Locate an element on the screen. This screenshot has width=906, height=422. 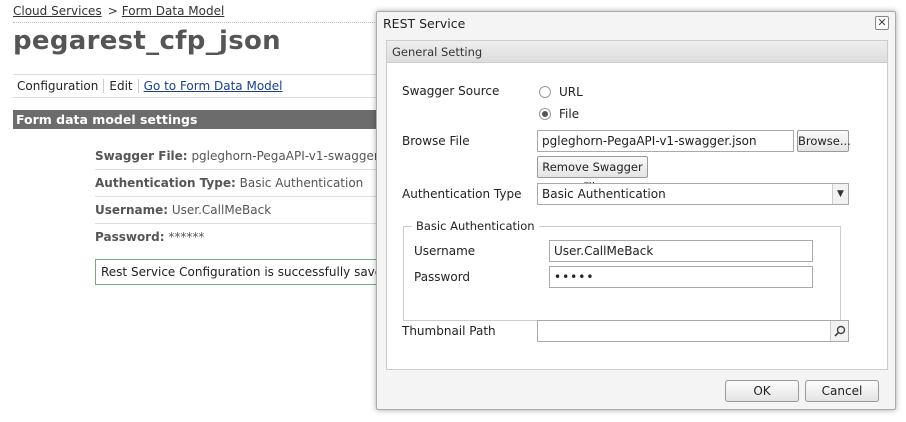
setting-label: Password: is located at coordinates (130, 237).